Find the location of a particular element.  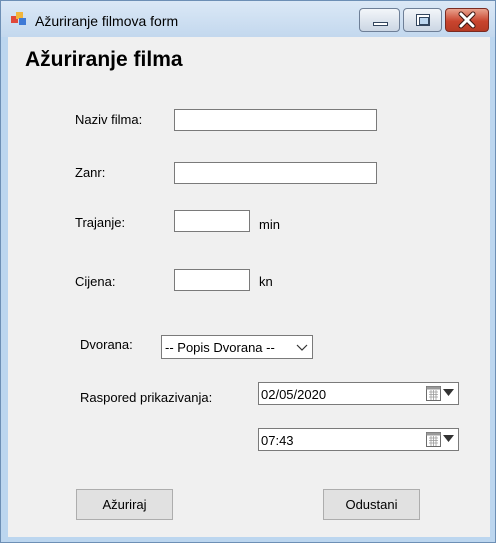

naziv-filma-label: Naziv filma: is located at coordinates (109, 119).